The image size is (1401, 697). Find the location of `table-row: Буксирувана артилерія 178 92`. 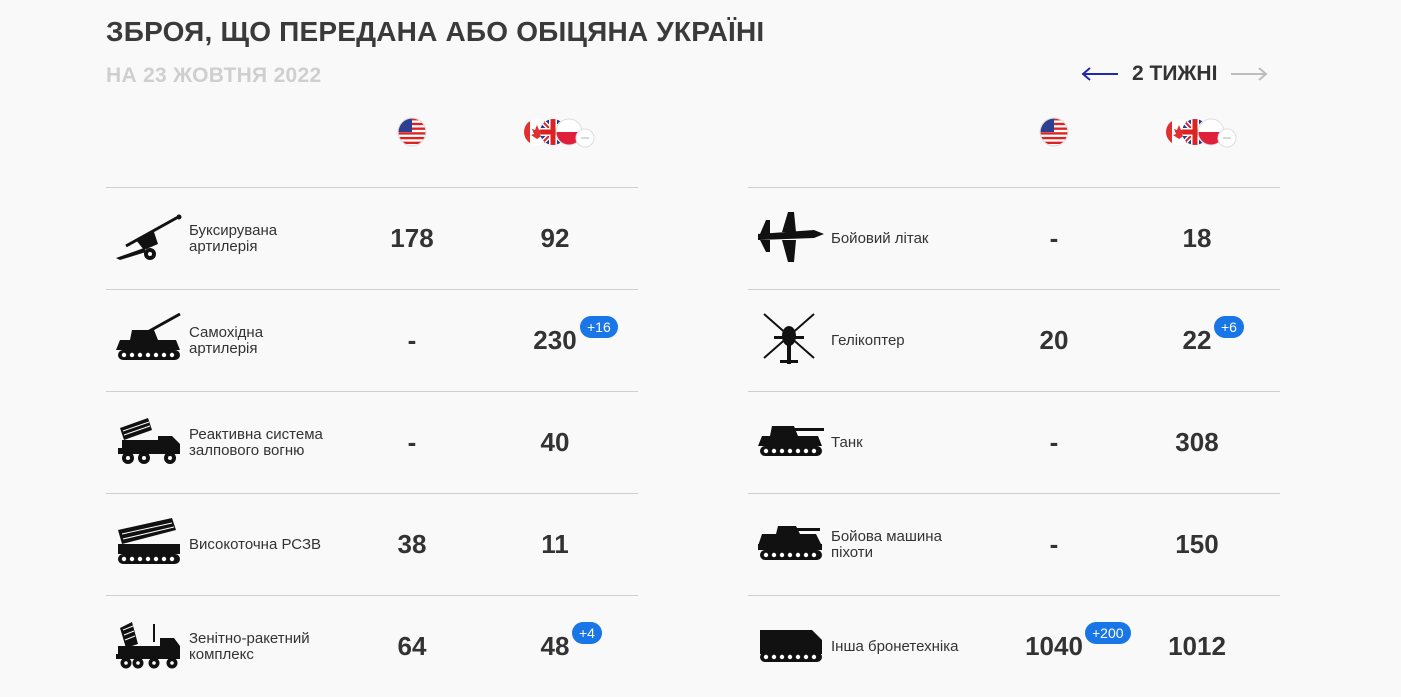

table-row: Буксирувана артилерія 178 92 is located at coordinates (372, 238).